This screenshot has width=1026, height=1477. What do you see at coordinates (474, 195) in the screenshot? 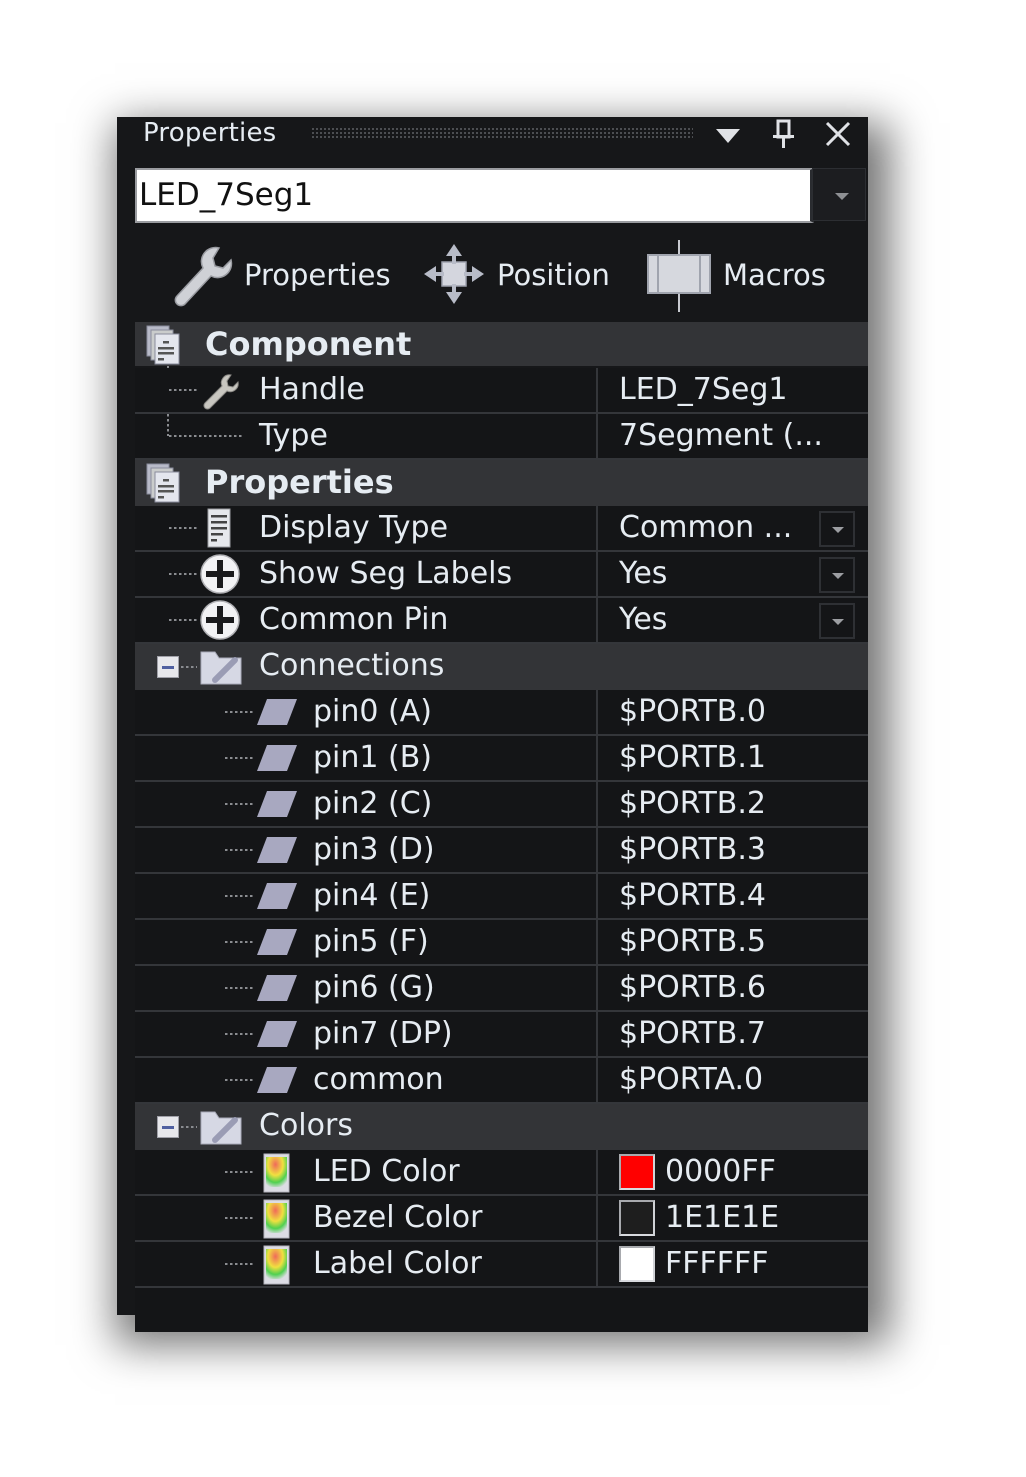
I see `component-selector-input` at bounding box center [474, 195].